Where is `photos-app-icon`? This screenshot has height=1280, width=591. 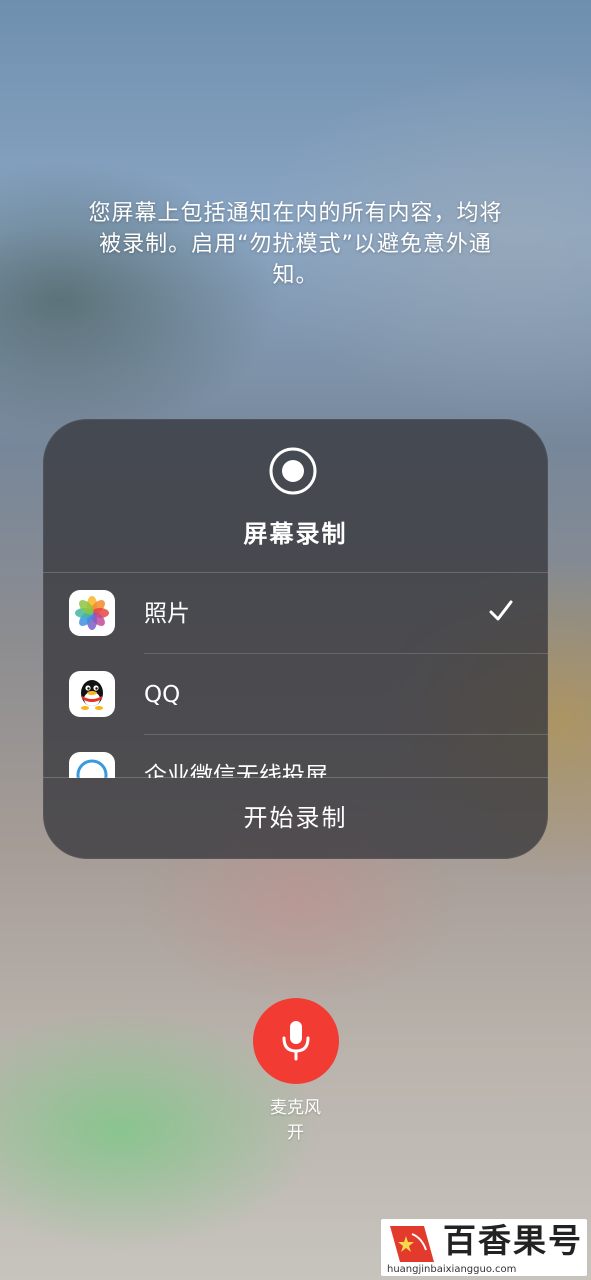 photos-app-icon is located at coordinates (92, 613).